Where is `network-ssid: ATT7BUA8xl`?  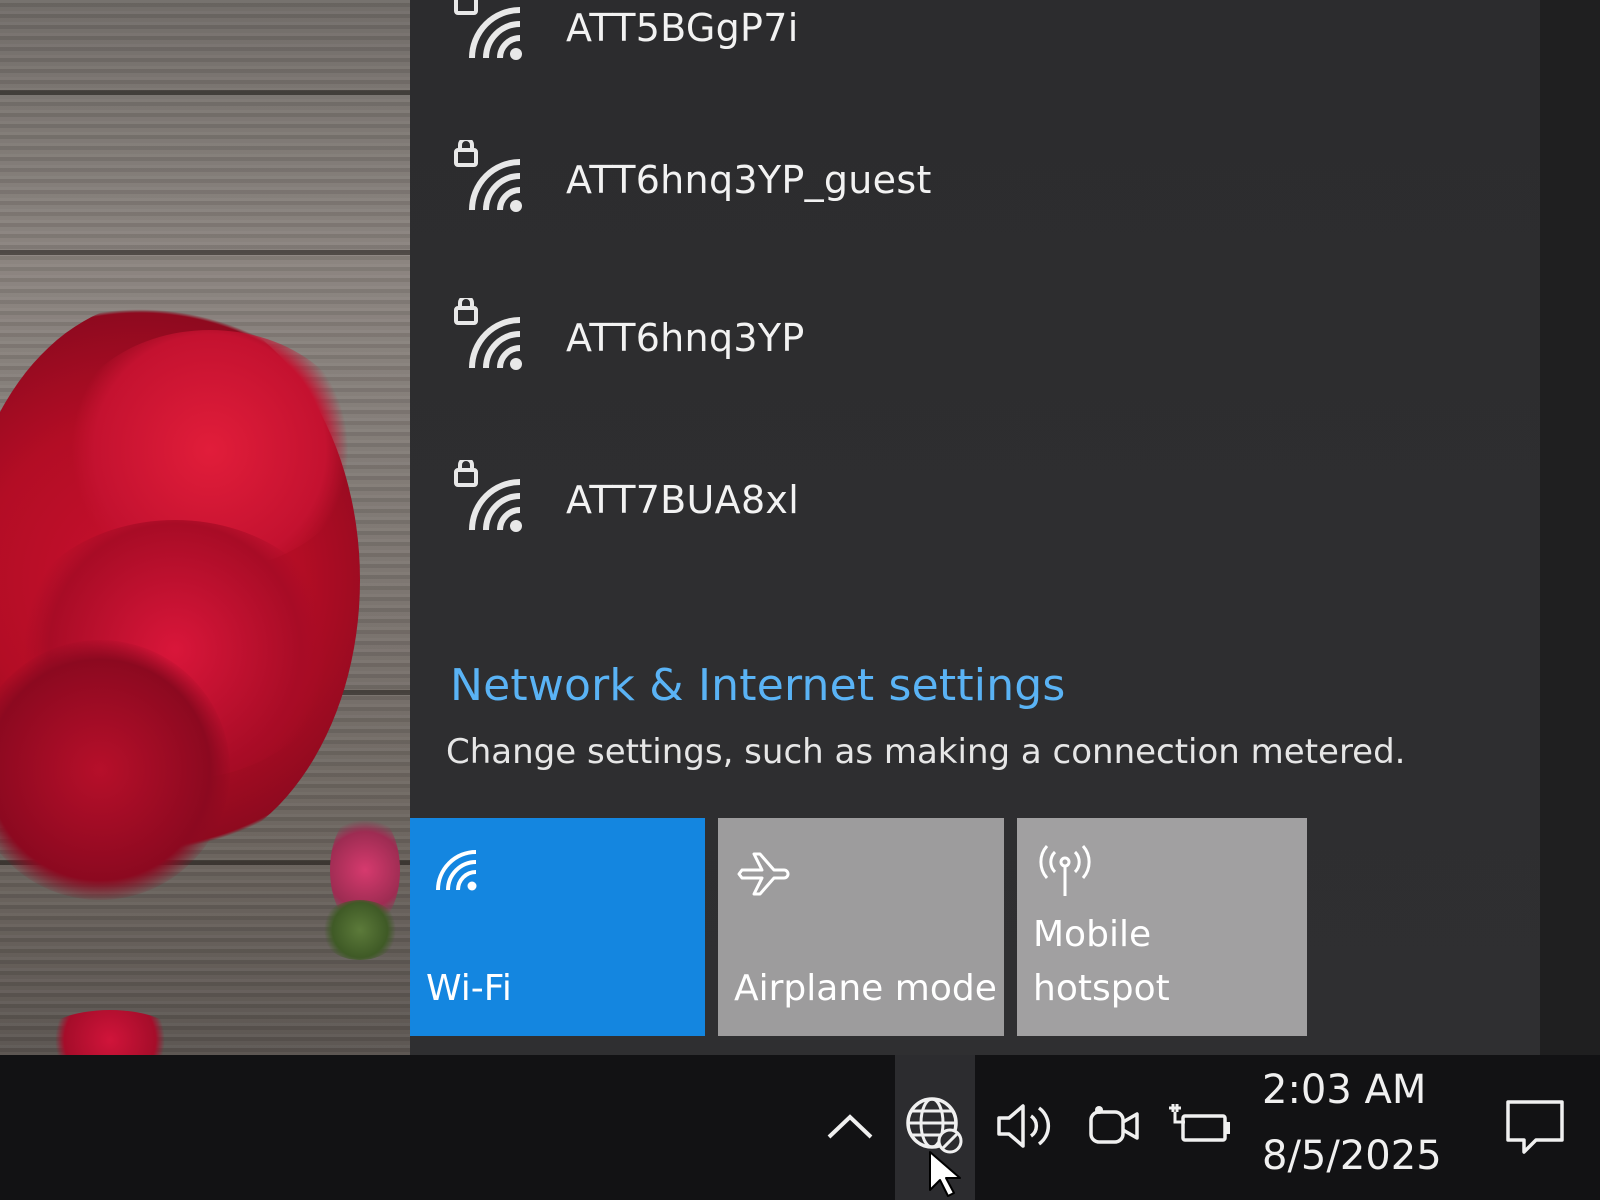 network-ssid: ATT7BUA8xl is located at coordinates (683, 500).